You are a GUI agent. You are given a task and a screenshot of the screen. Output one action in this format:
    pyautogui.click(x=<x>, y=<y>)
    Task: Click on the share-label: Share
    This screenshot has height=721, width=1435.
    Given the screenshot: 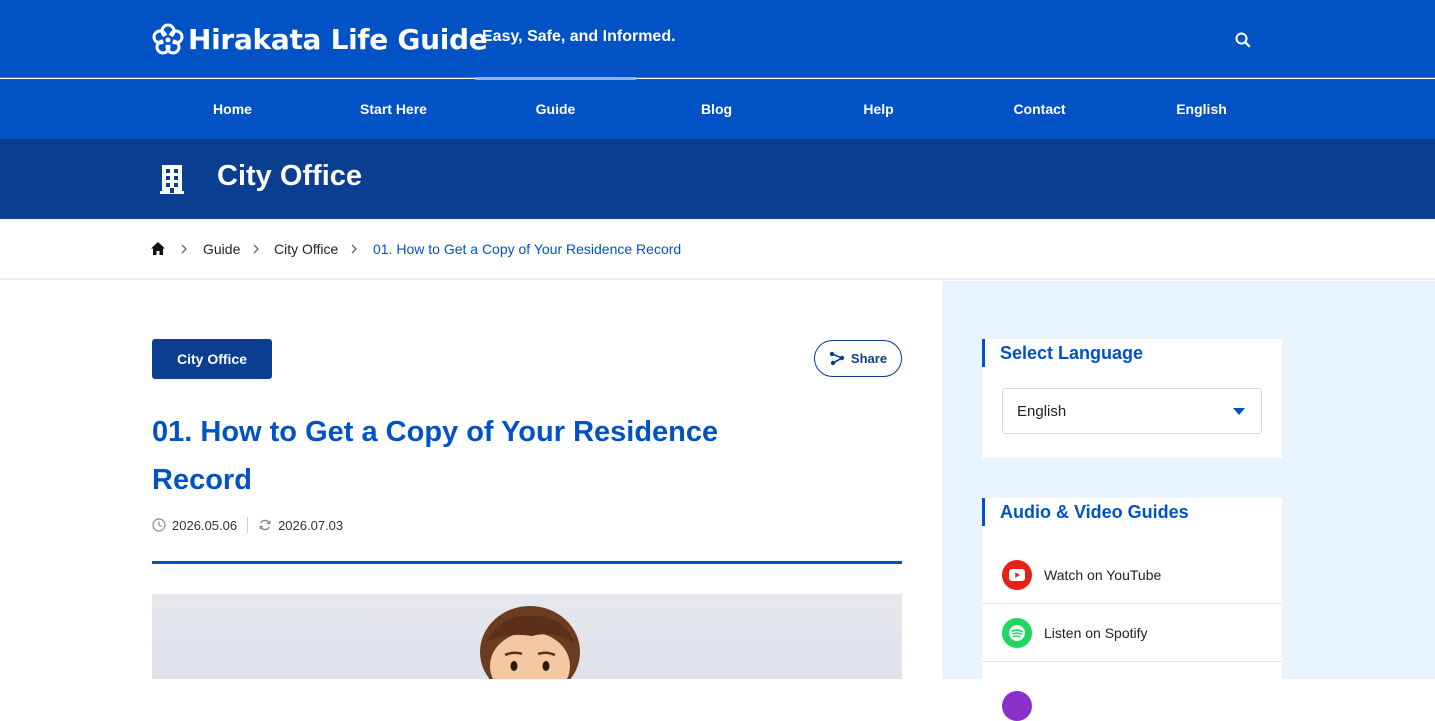 What is the action you would take?
    pyautogui.click(x=869, y=358)
    